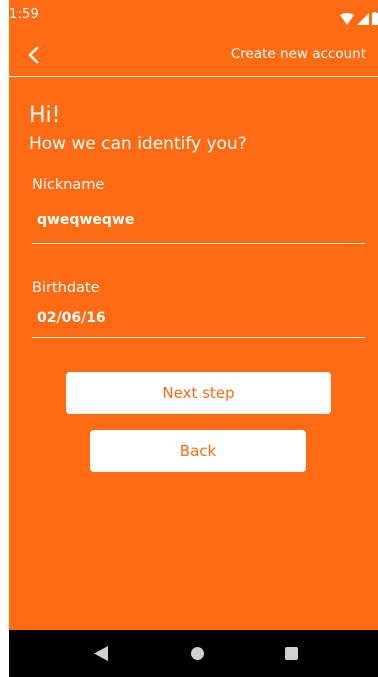 This screenshot has width=378, height=677. What do you see at coordinates (363, 19) in the screenshot?
I see `signal-icon` at bounding box center [363, 19].